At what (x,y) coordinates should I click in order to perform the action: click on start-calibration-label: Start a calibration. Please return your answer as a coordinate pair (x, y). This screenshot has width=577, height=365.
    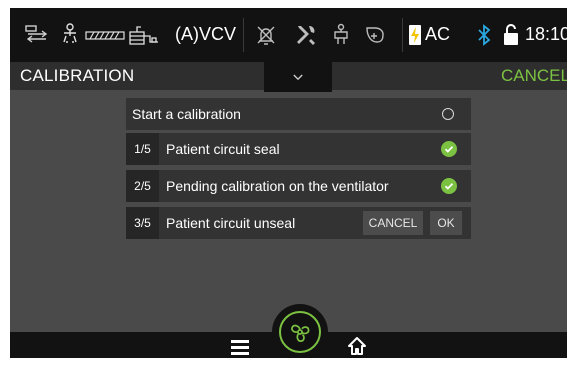
    Looking at the image, I should click on (186, 114).